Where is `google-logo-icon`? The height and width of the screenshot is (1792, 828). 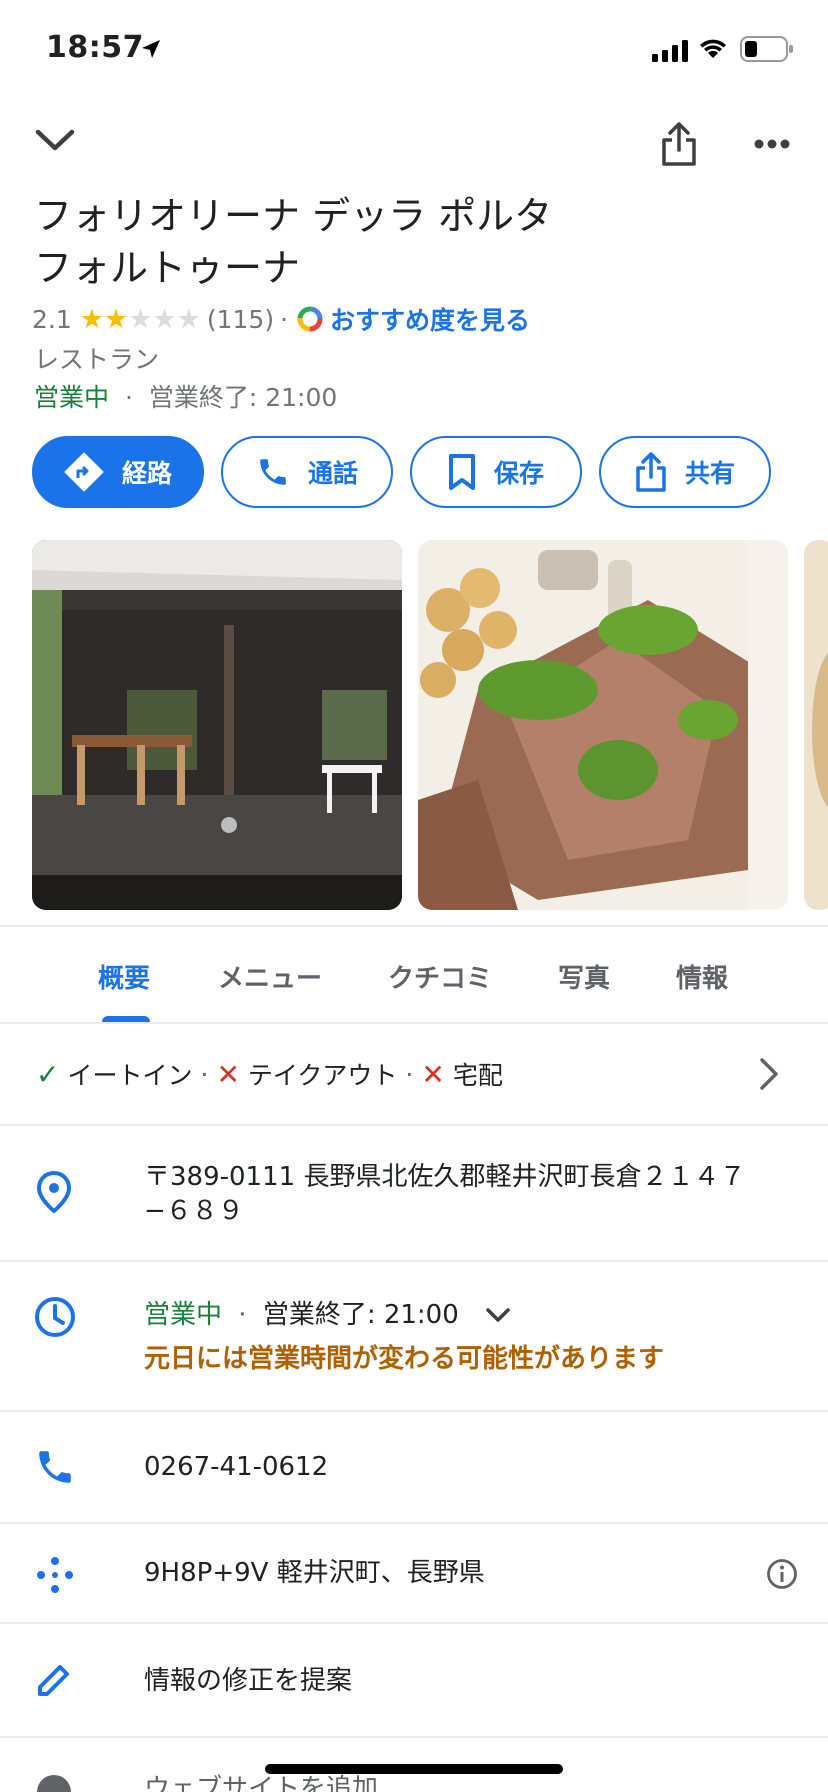
google-logo-icon is located at coordinates (310, 319).